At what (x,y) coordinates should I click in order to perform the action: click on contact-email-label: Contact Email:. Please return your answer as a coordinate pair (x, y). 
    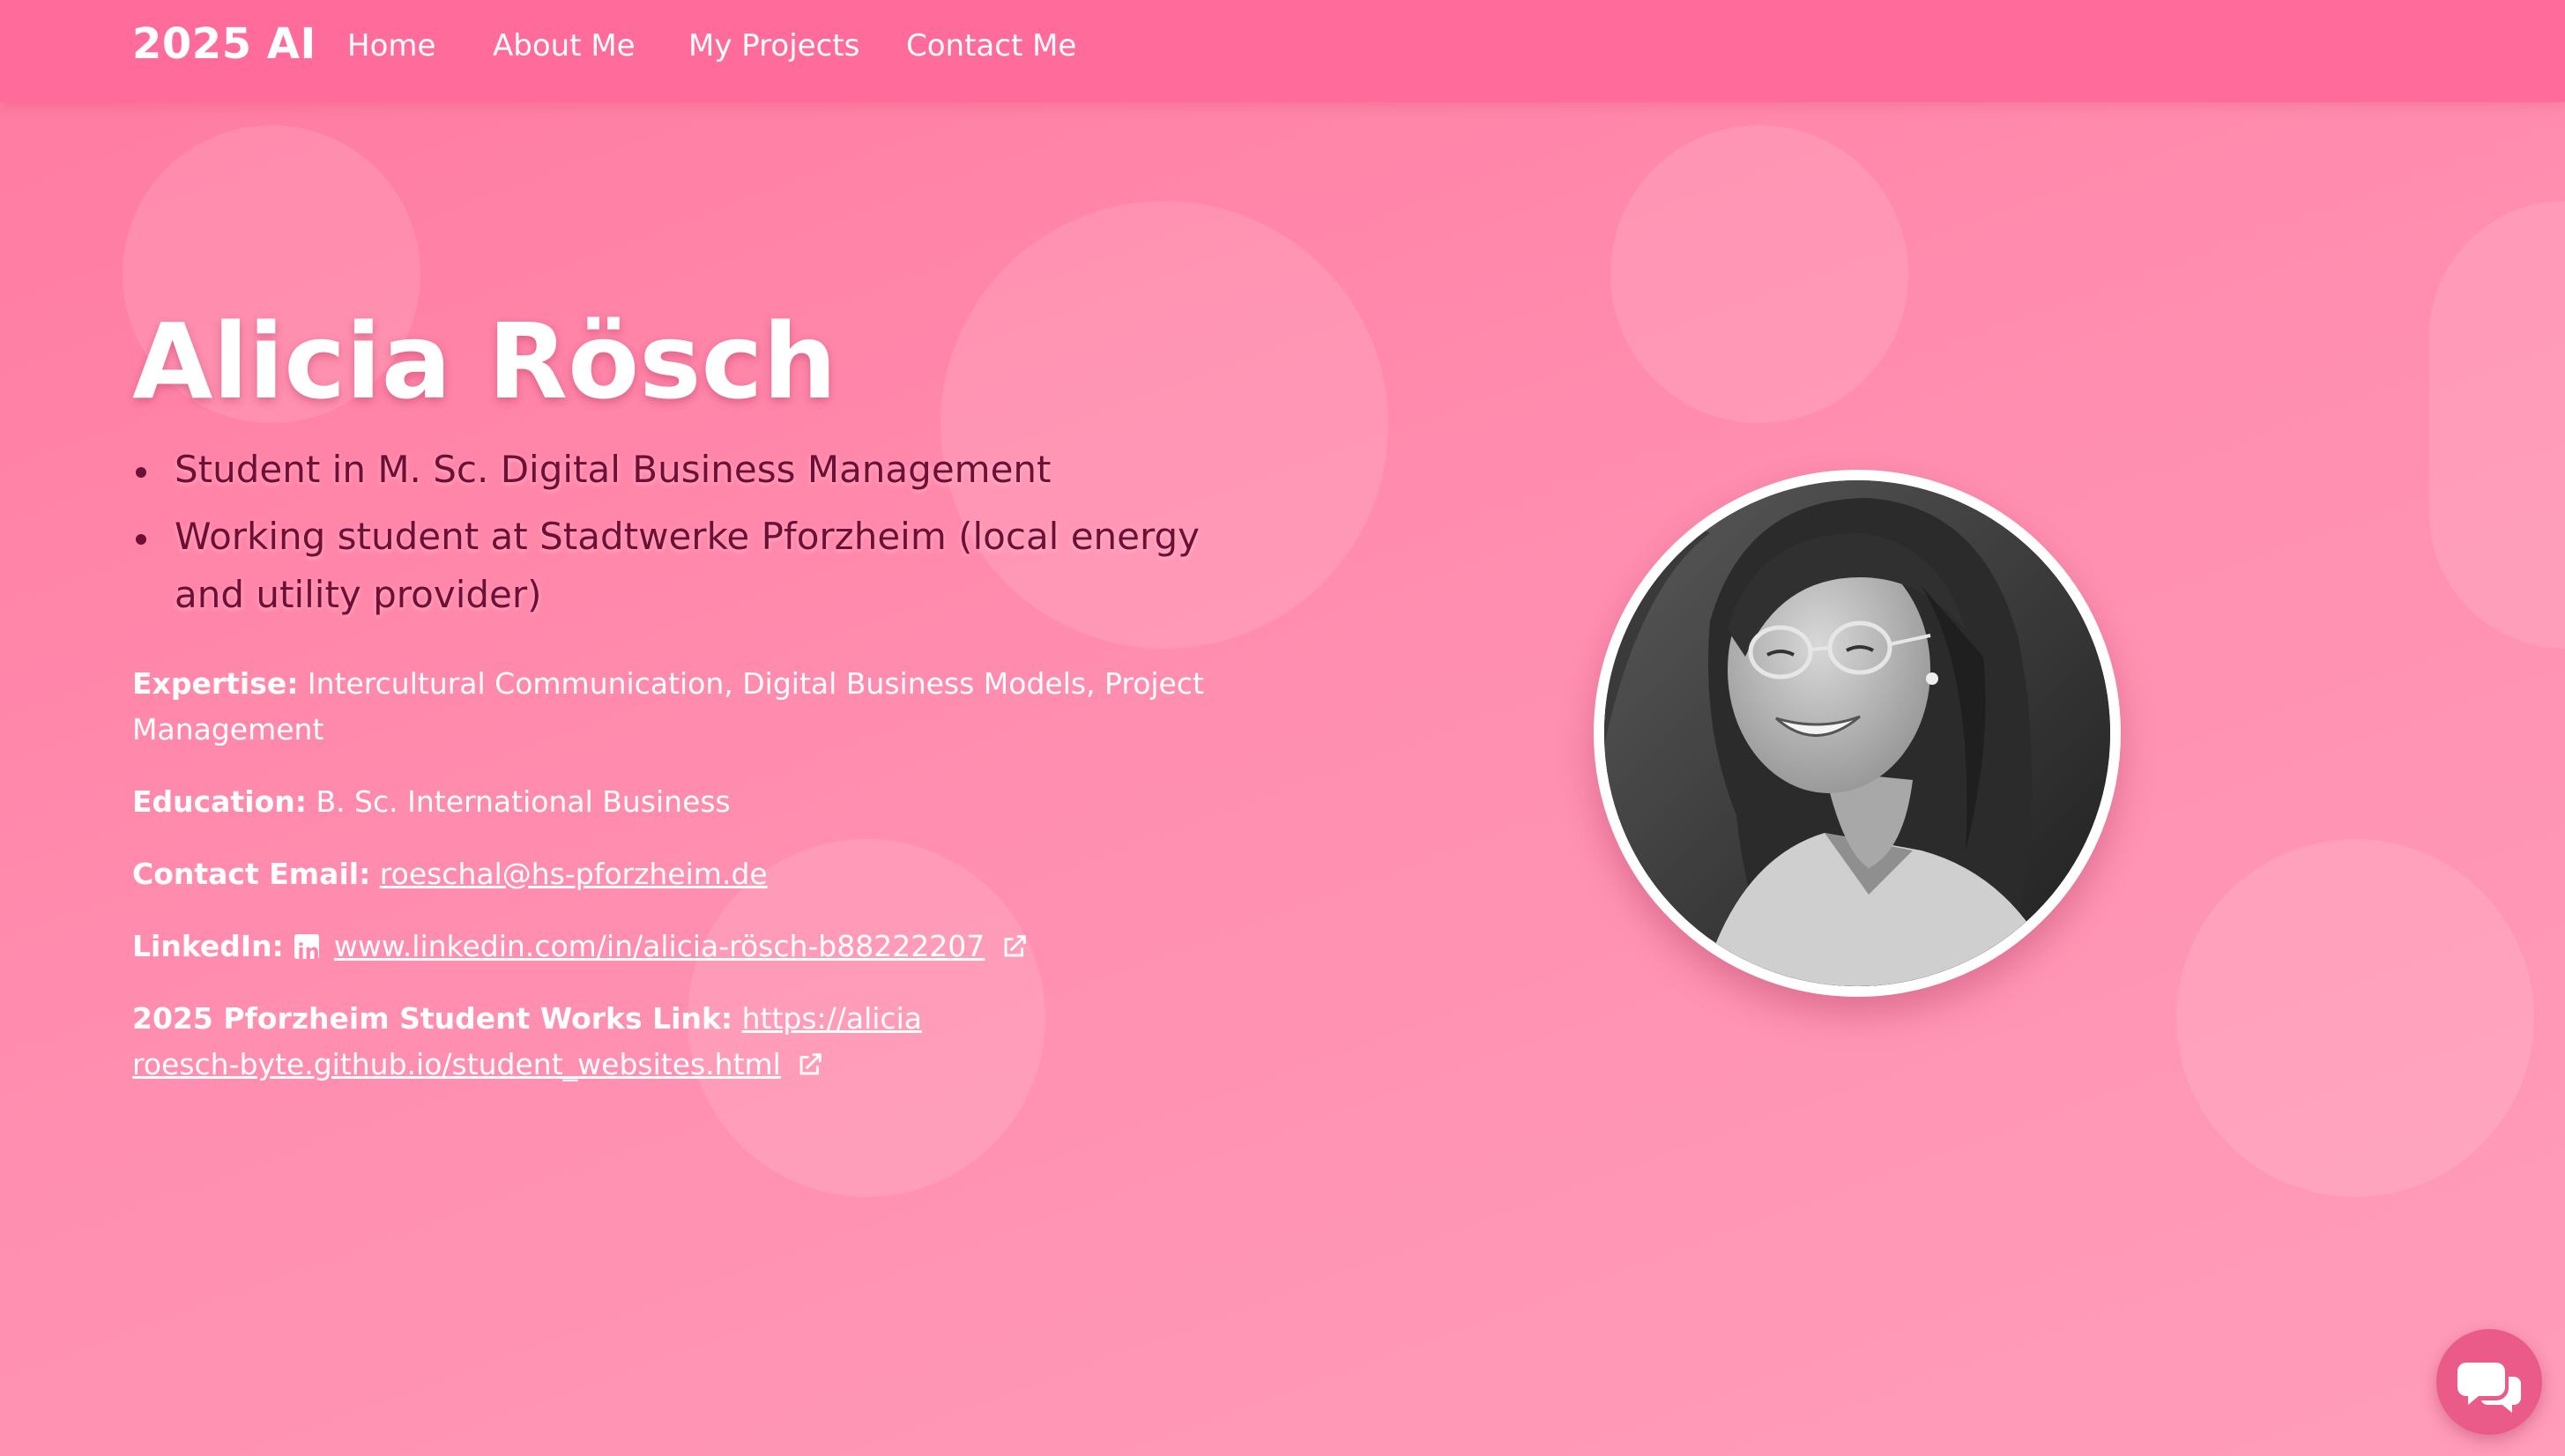
    Looking at the image, I should click on (251, 874).